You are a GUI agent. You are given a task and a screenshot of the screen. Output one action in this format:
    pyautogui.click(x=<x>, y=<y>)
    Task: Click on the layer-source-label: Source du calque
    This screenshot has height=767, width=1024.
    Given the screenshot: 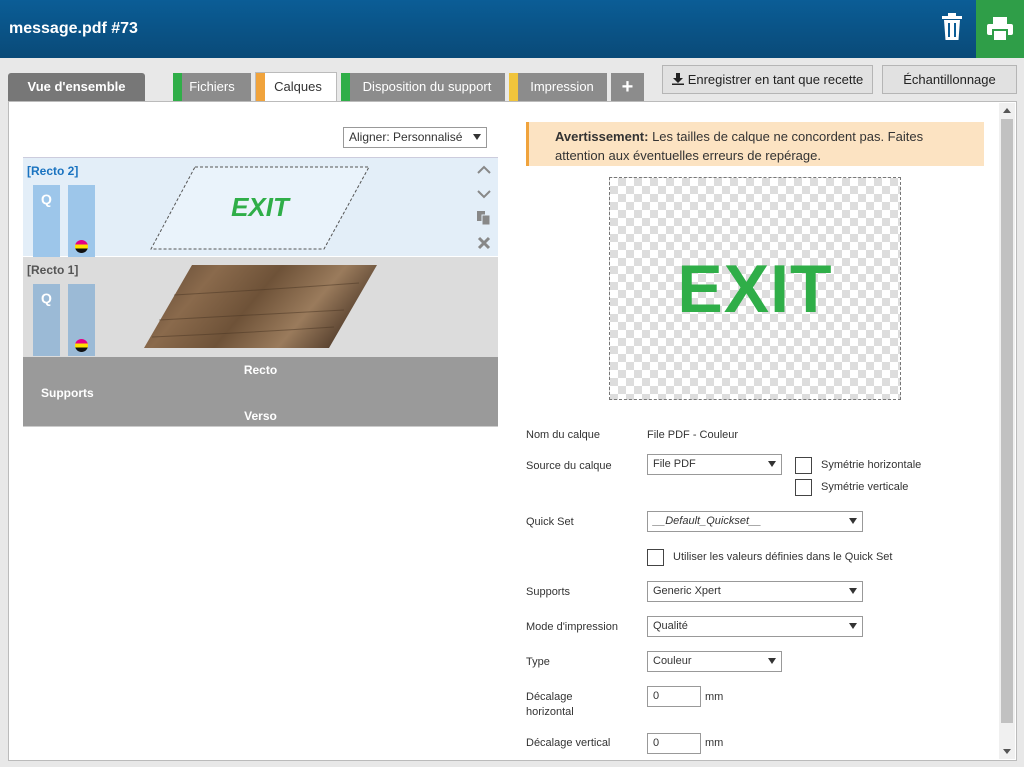 What is the action you would take?
    pyautogui.click(x=569, y=466)
    